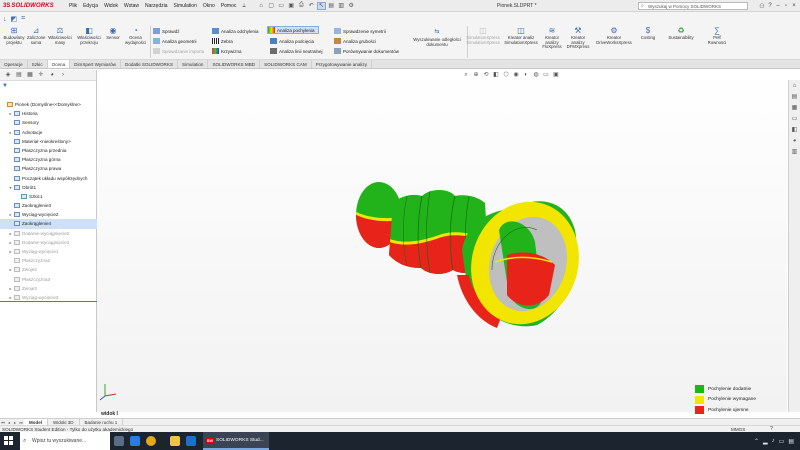  Describe the element at coordinates (41, 75) in the screenshot. I see `dimxpert-manager-tab-icon: ✛` at that location.